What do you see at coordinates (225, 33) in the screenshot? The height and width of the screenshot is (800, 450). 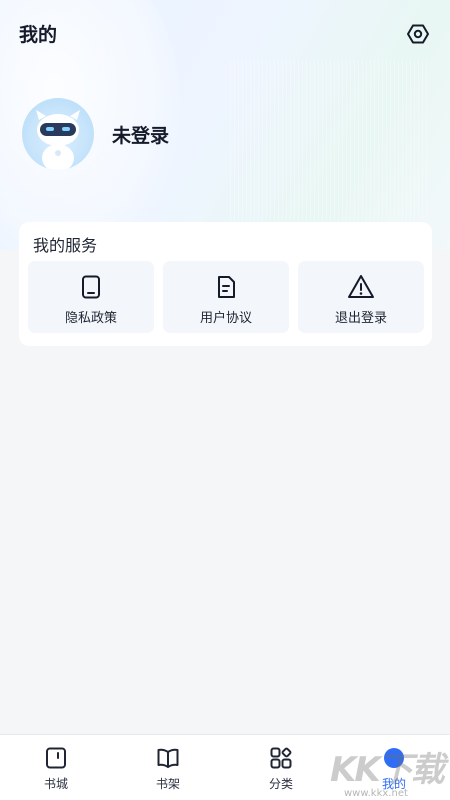 I see `header: 我的` at bounding box center [225, 33].